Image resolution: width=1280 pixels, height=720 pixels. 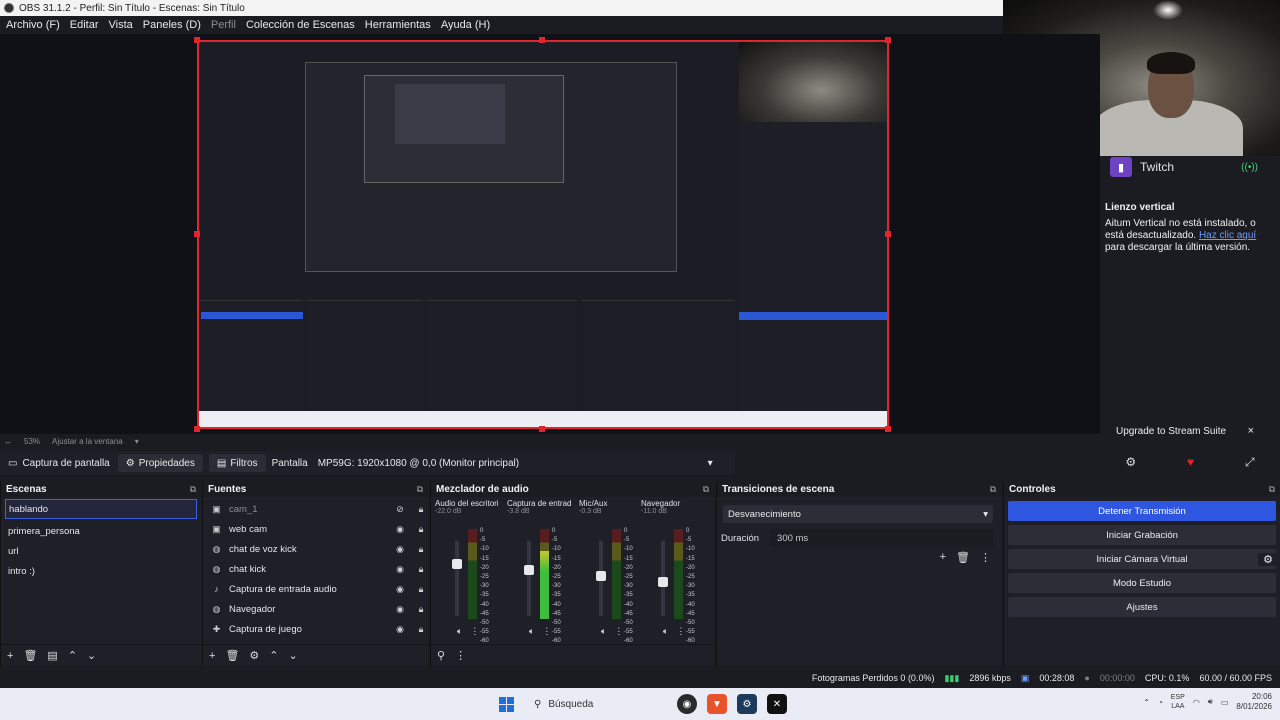 What do you see at coordinates (315, 589) in the screenshot?
I see `source-item: ♪ Captura de entrada audio ◉ 🔒︎` at bounding box center [315, 589].